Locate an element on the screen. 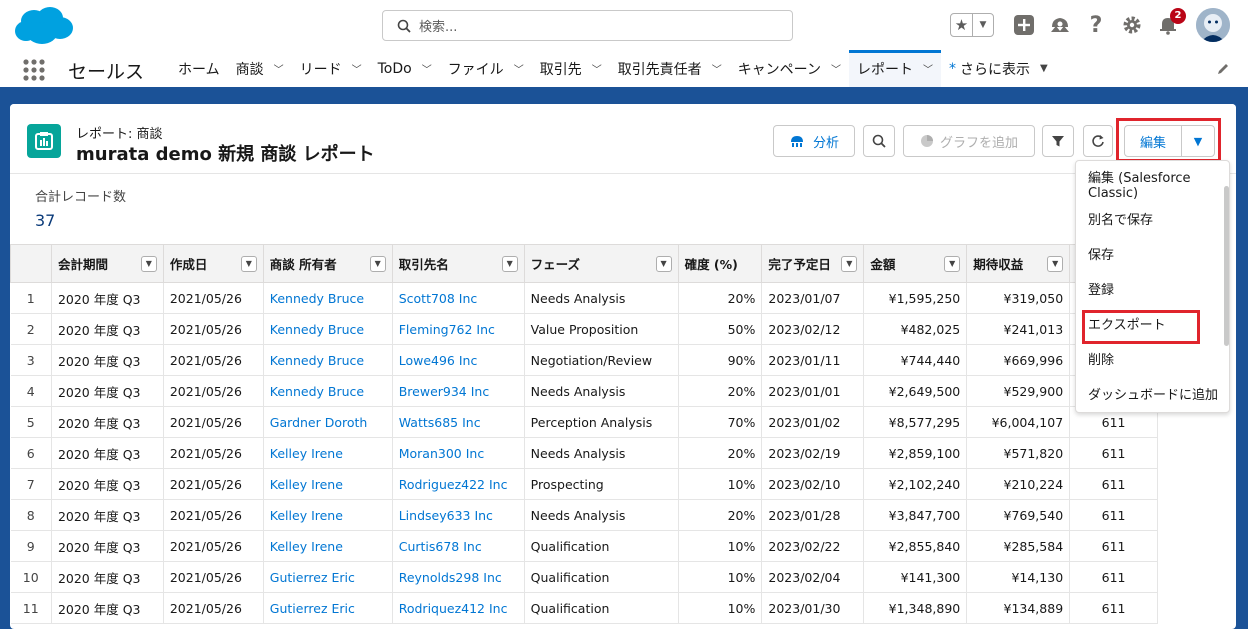 This screenshot has height=629, width=1248. menu-scrollbar is located at coordinates (1226, 266).